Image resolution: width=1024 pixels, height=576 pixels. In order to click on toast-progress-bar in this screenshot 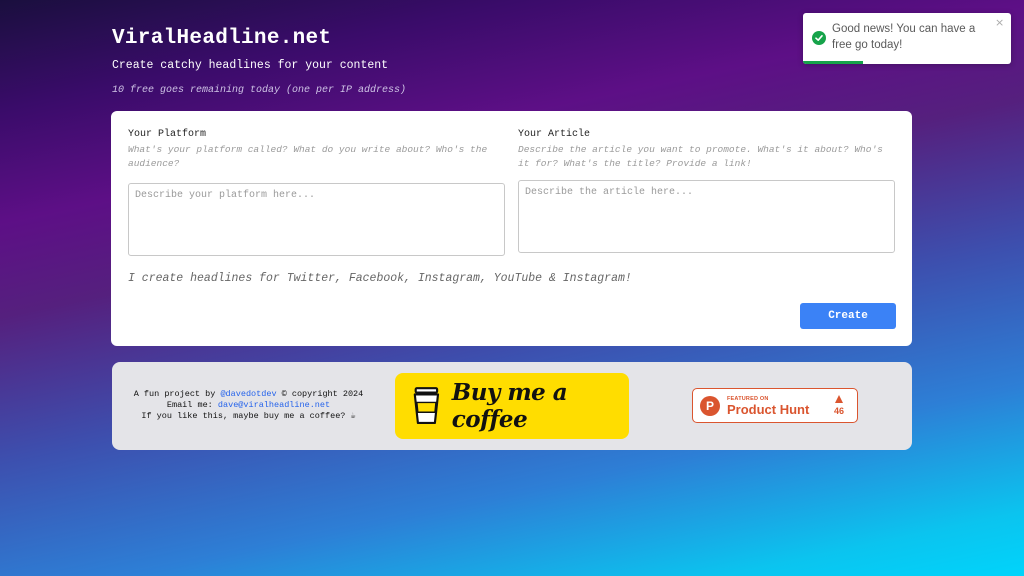, I will do `click(833, 62)`.